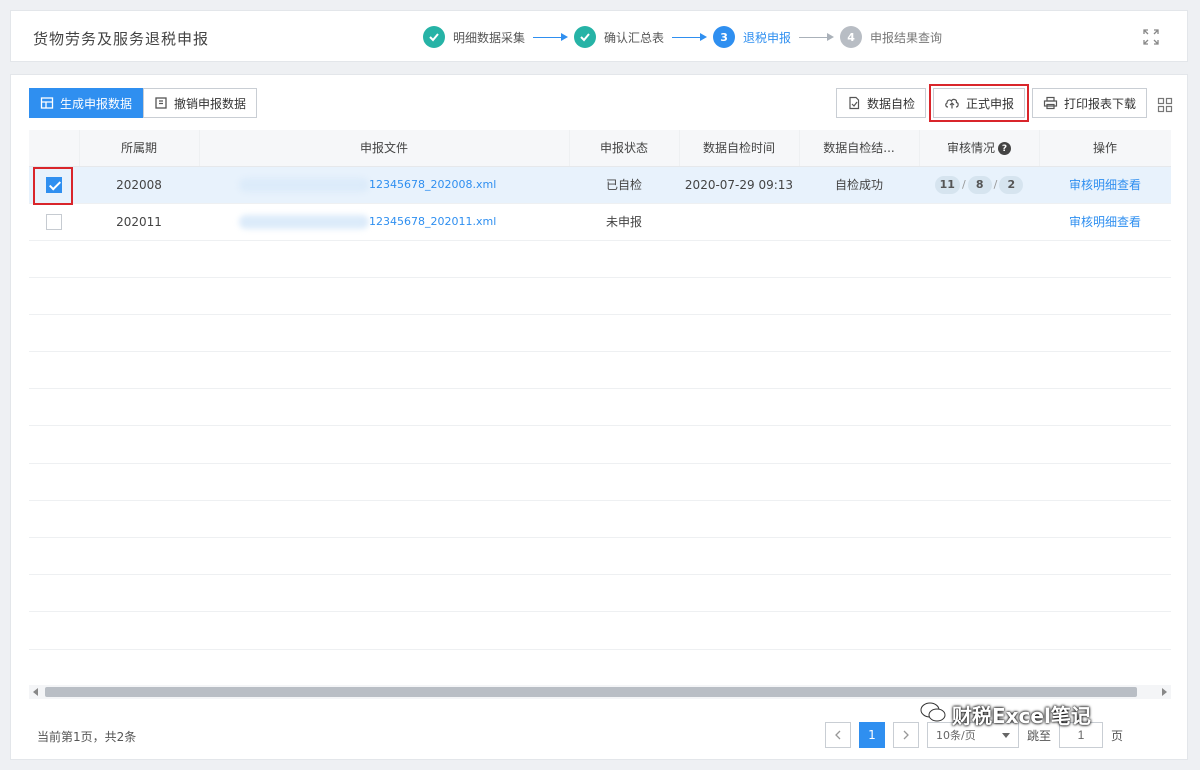 This screenshot has width=1200, height=770. I want to click on column-header-status: 申报状态, so click(624, 148).